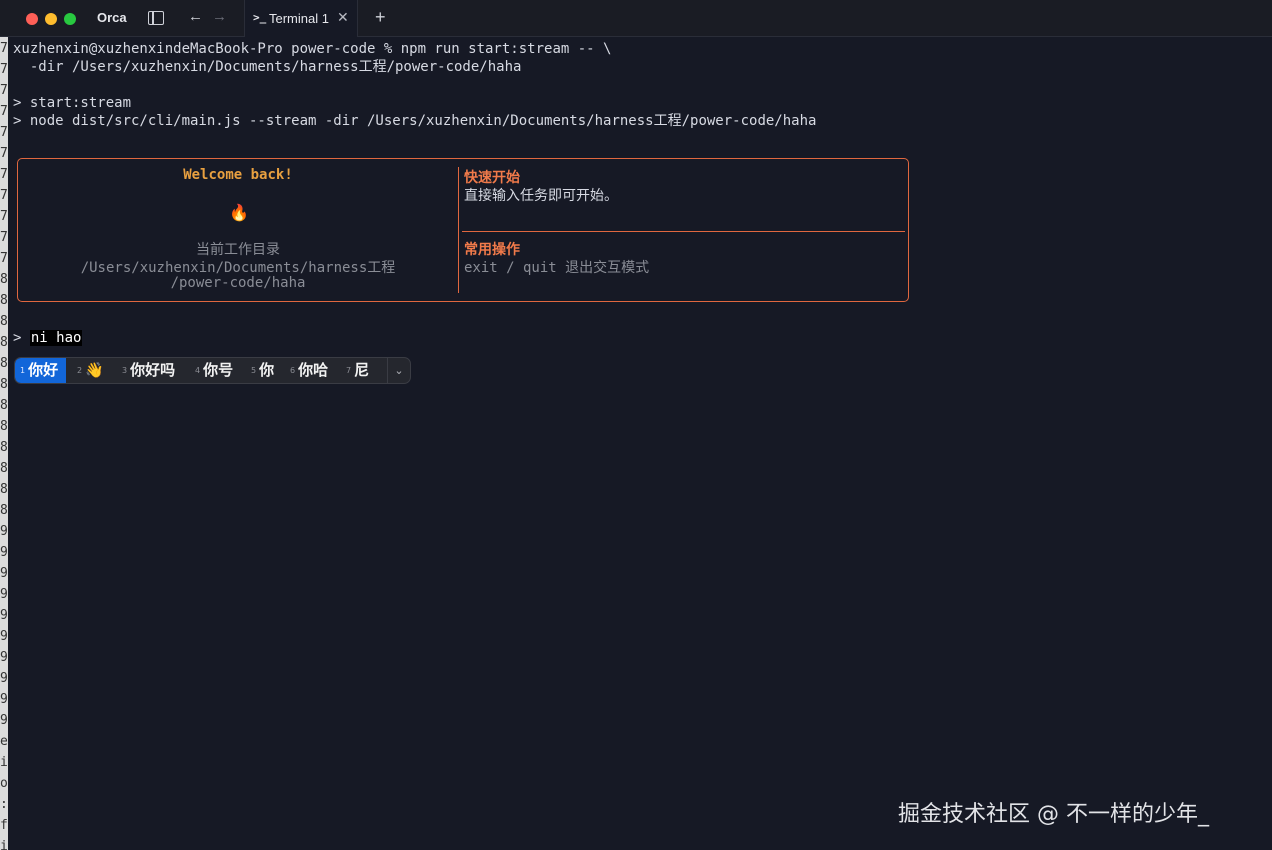 This screenshot has height=850, width=1272. What do you see at coordinates (492, 178) in the screenshot?
I see `quickstart-title: 快速开始` at bounding box center [492, 178].